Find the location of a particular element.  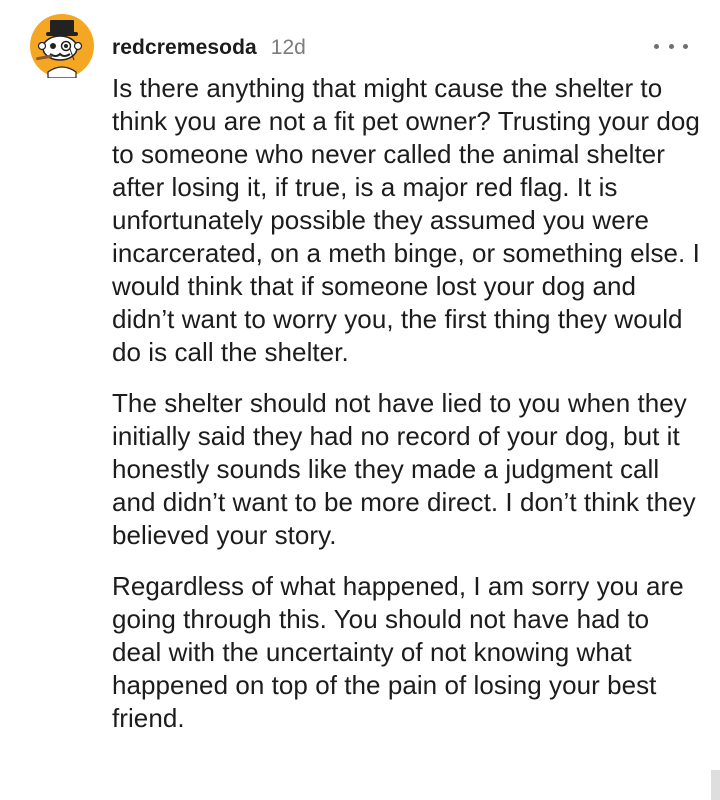

author-username: redcremesoda is located at coordinates (184, 48).